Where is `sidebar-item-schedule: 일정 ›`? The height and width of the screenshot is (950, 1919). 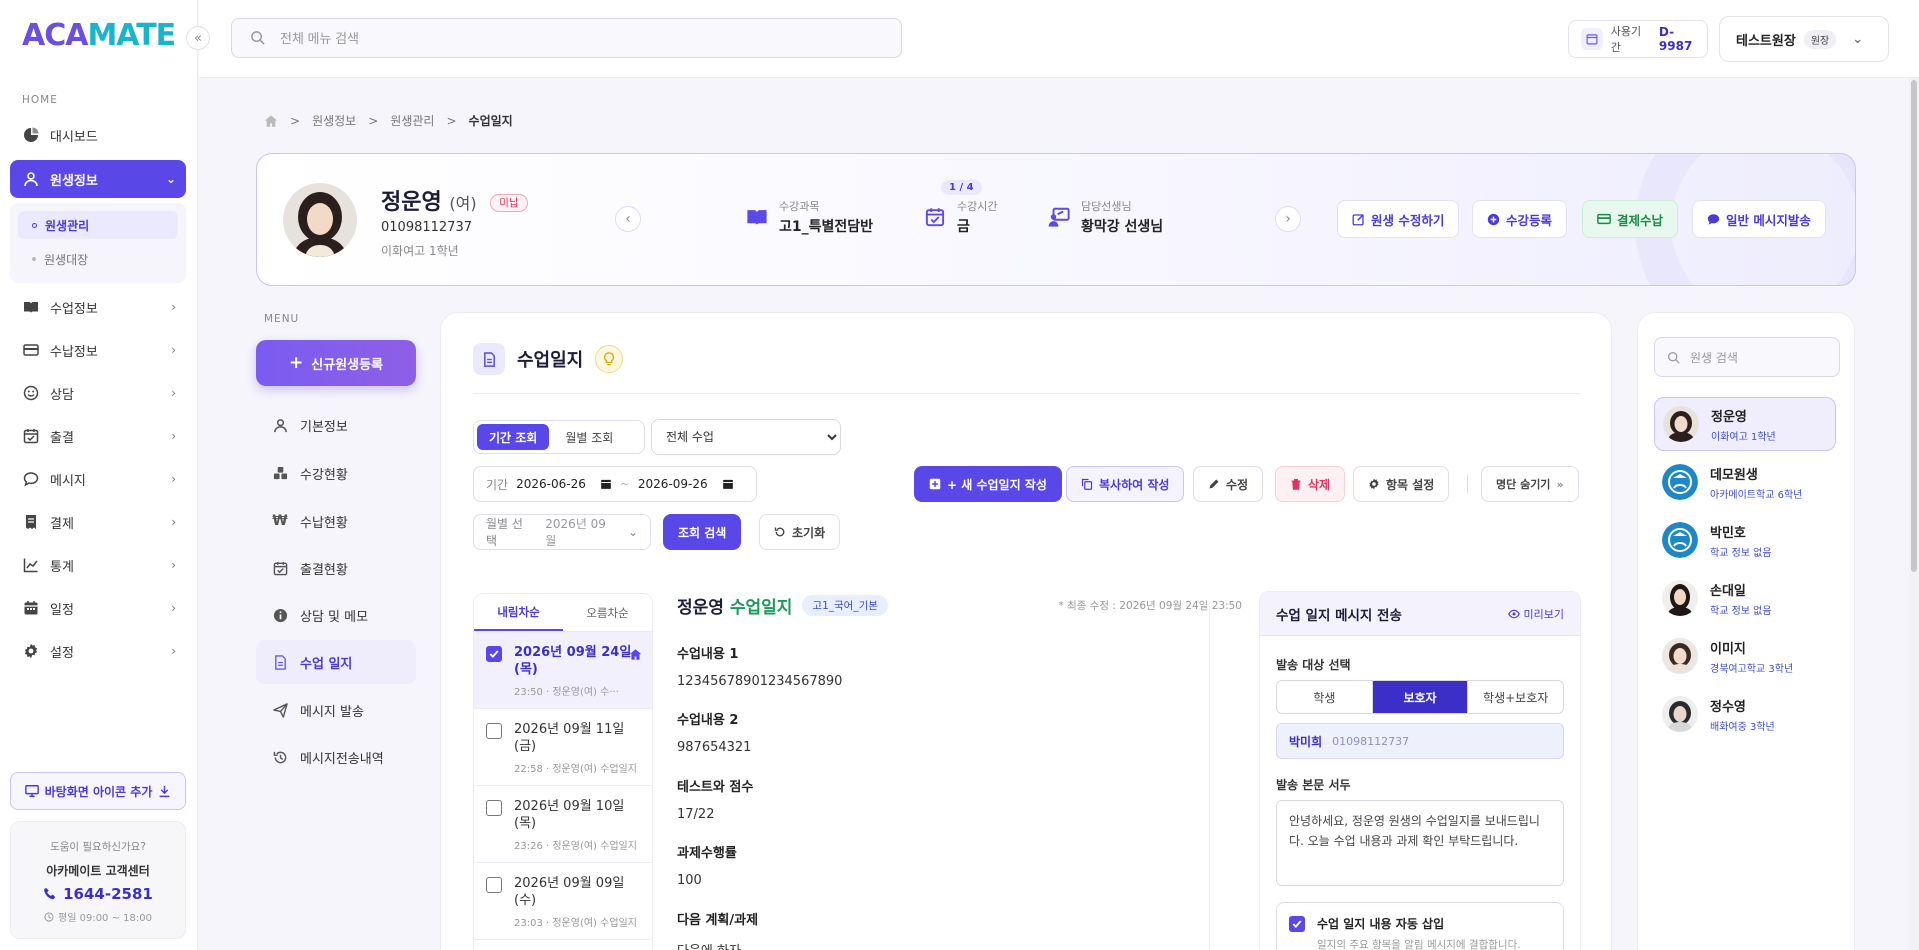
sidebar-item-schedule: 일정 › is located at coordinates (98, 608).